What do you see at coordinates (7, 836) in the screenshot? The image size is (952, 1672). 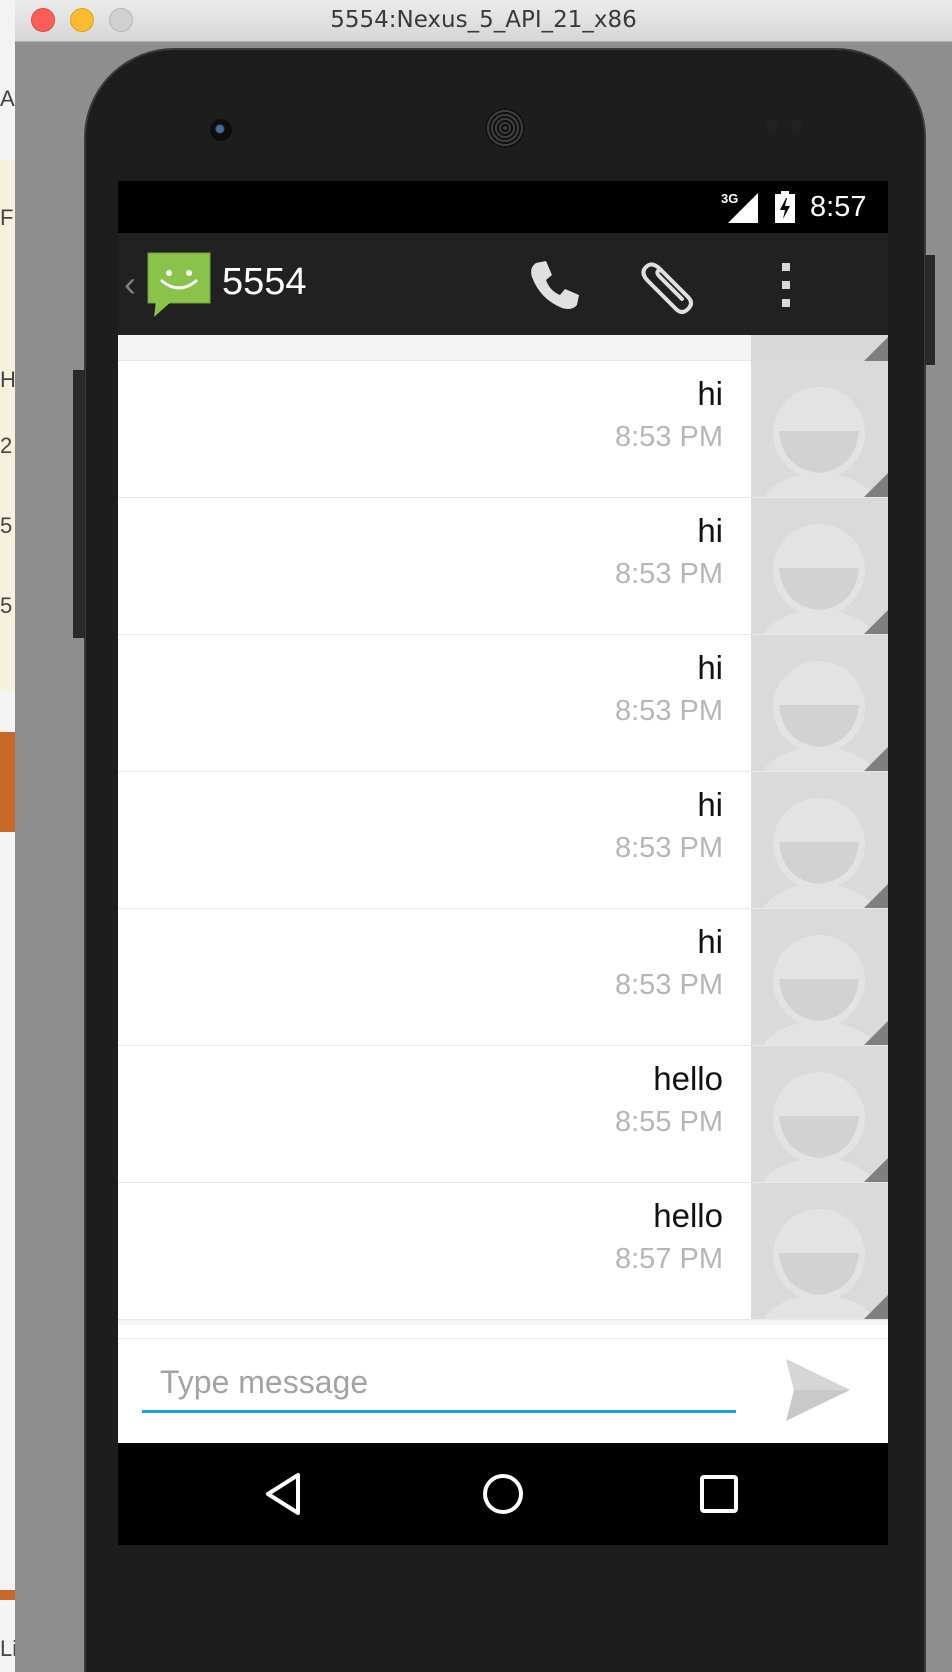 I see `background-app-window: Ar F H 2 5 5 Li` at bounding box center [7, 836].